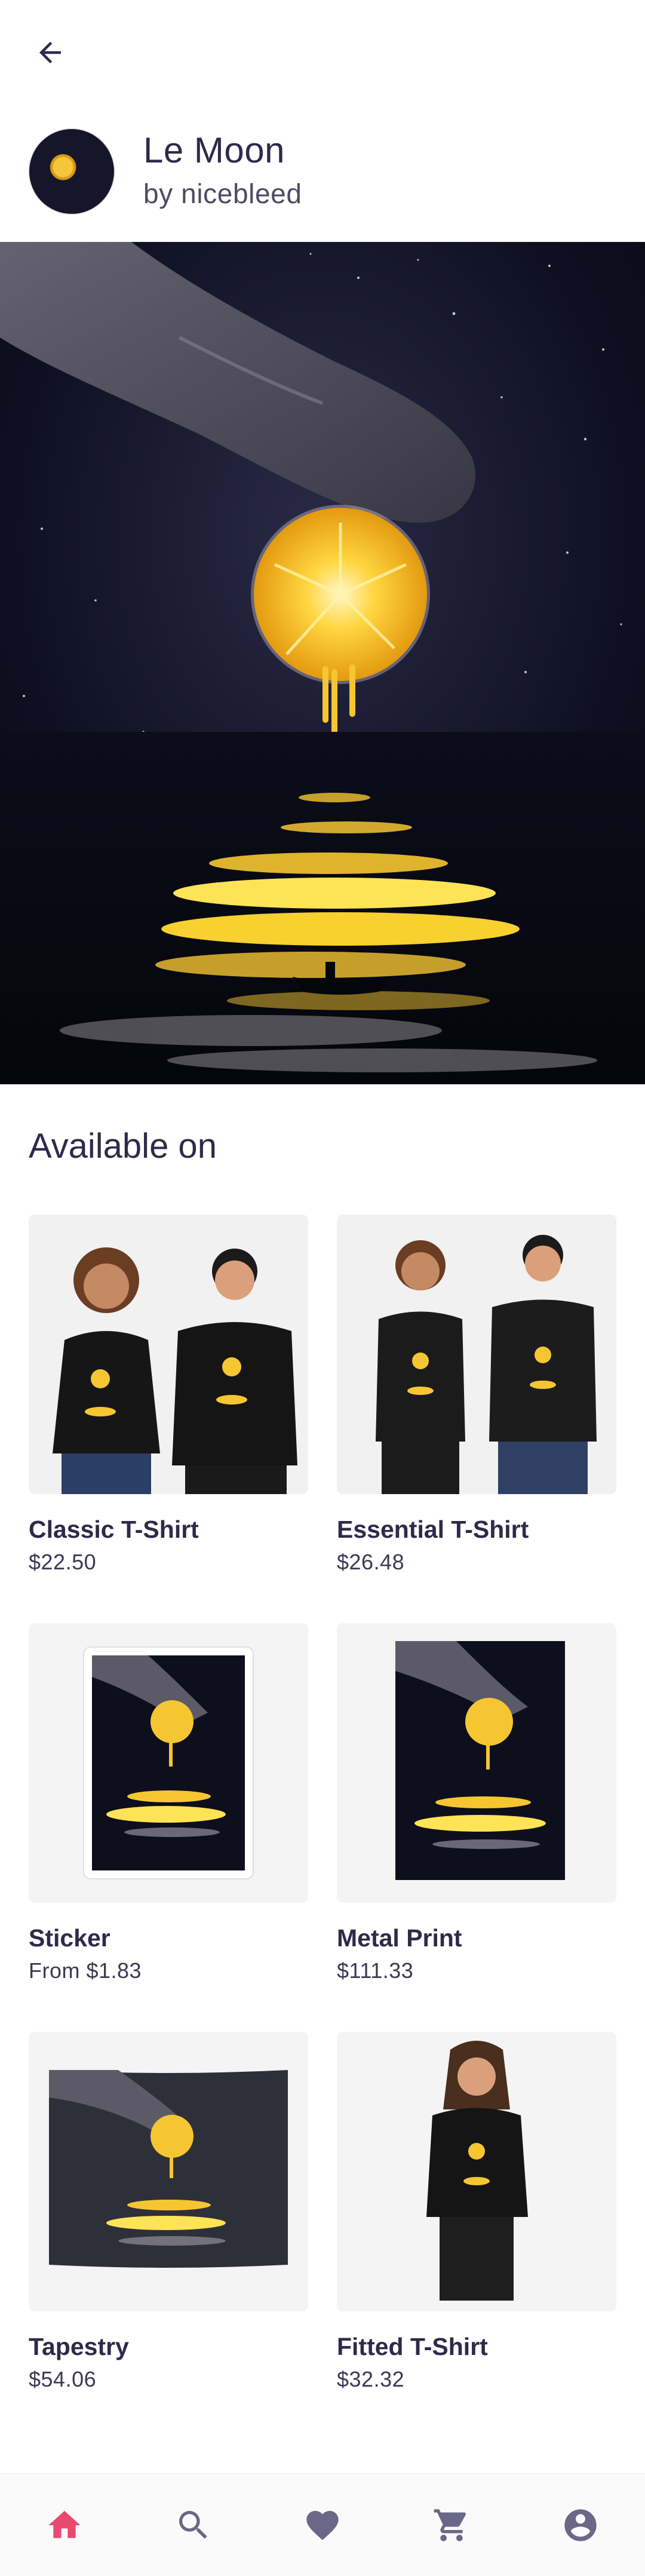 The image size is (645, 2576). Describe the element at coordinates (63, 2379) in the screenshot. I see `product-price: $54.06` at that location.